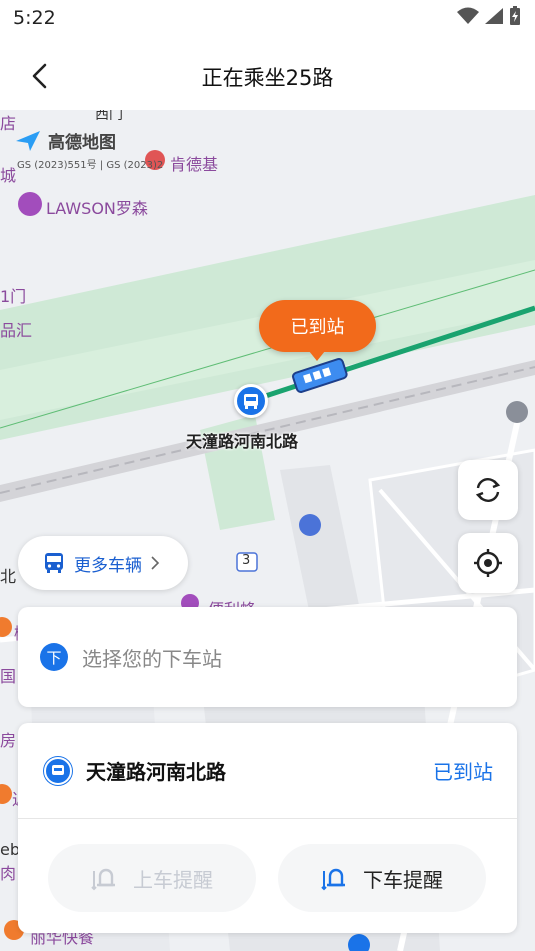 Image resolution: width=535 pixels, height=951 pixels. Describe the element at coordinates (34, 18) in the screenshot. I see `status-time: 5:22` at that location.